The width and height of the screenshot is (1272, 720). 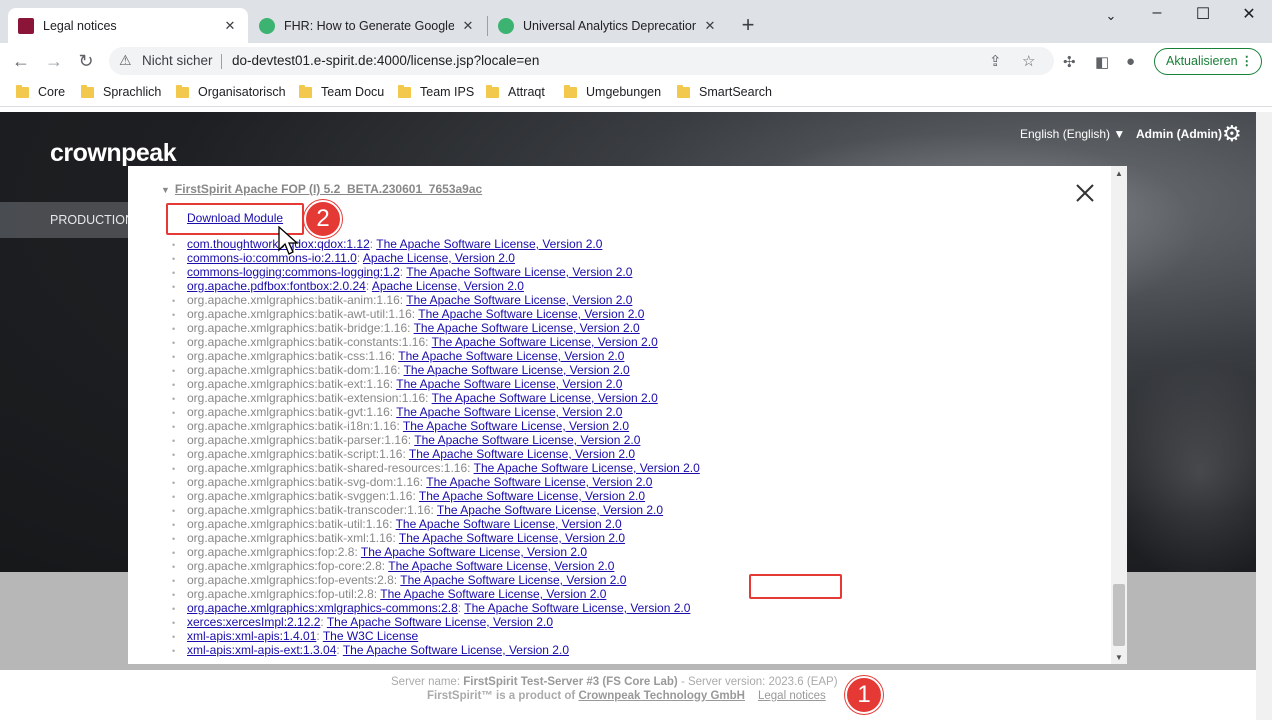 I want to click on forward-icon: →, so click(x=54, y=61).